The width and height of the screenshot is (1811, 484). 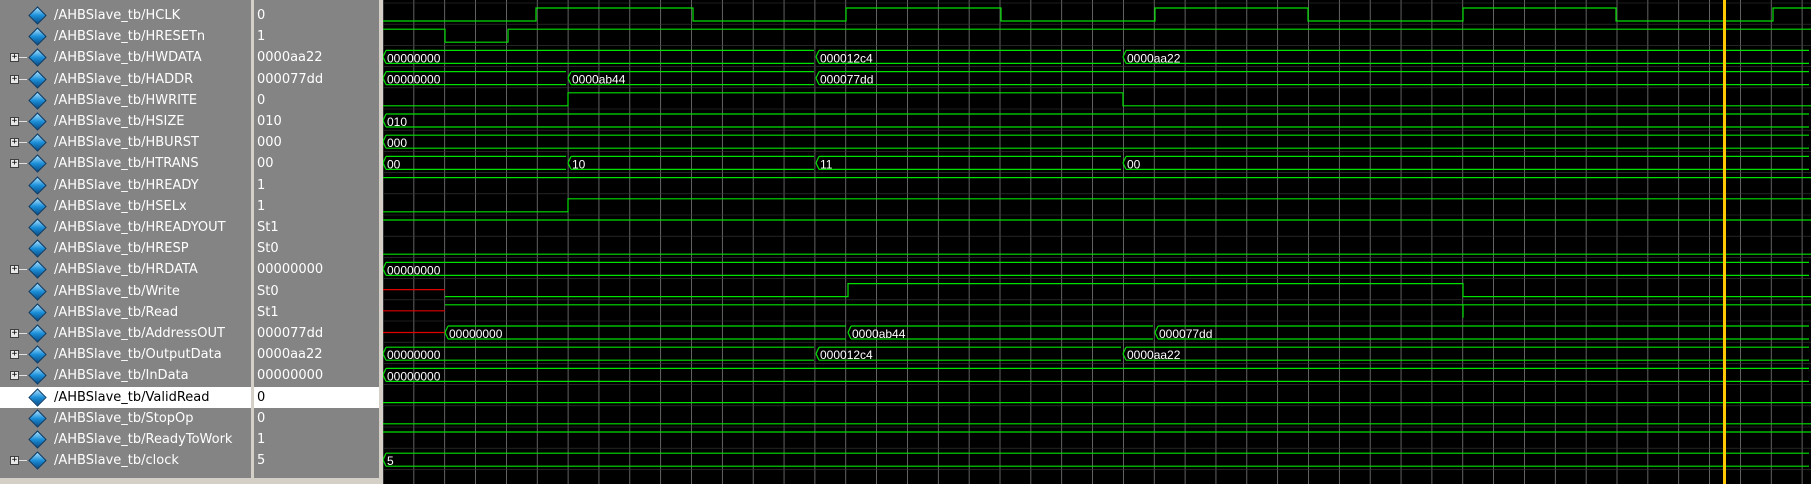 What do you see at coordinates (397, 122) in the screenshot?
I see `bus-value-label: 010` at bounding box center [397, 122].